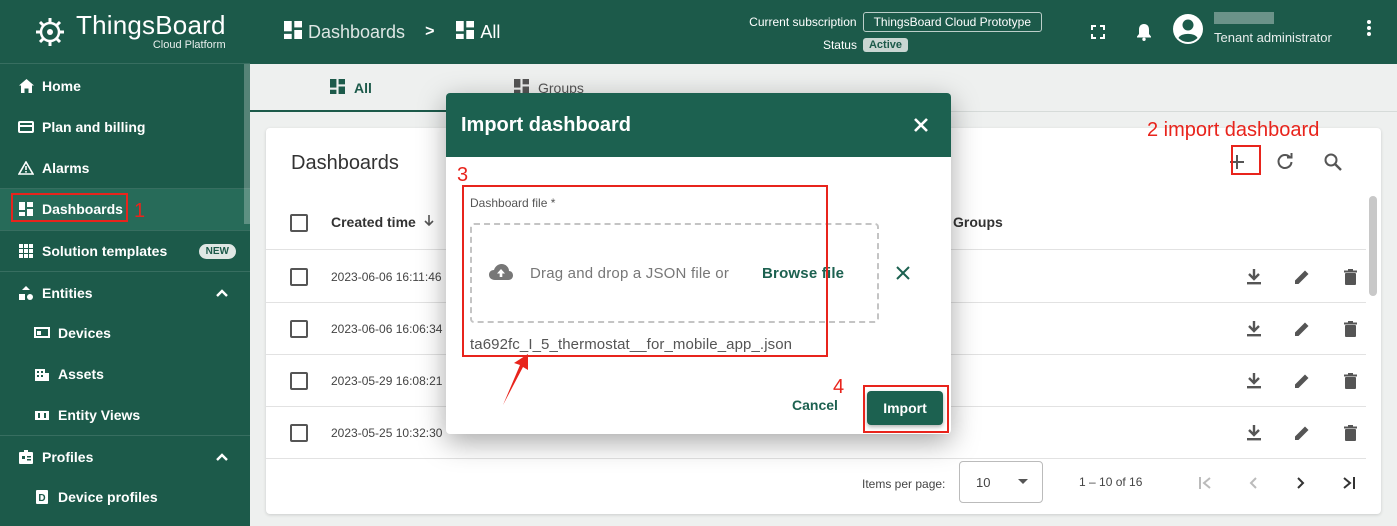 This screenshot has width=1397, height=526. I want to click on arrow-down-icon, so click(429, 221).